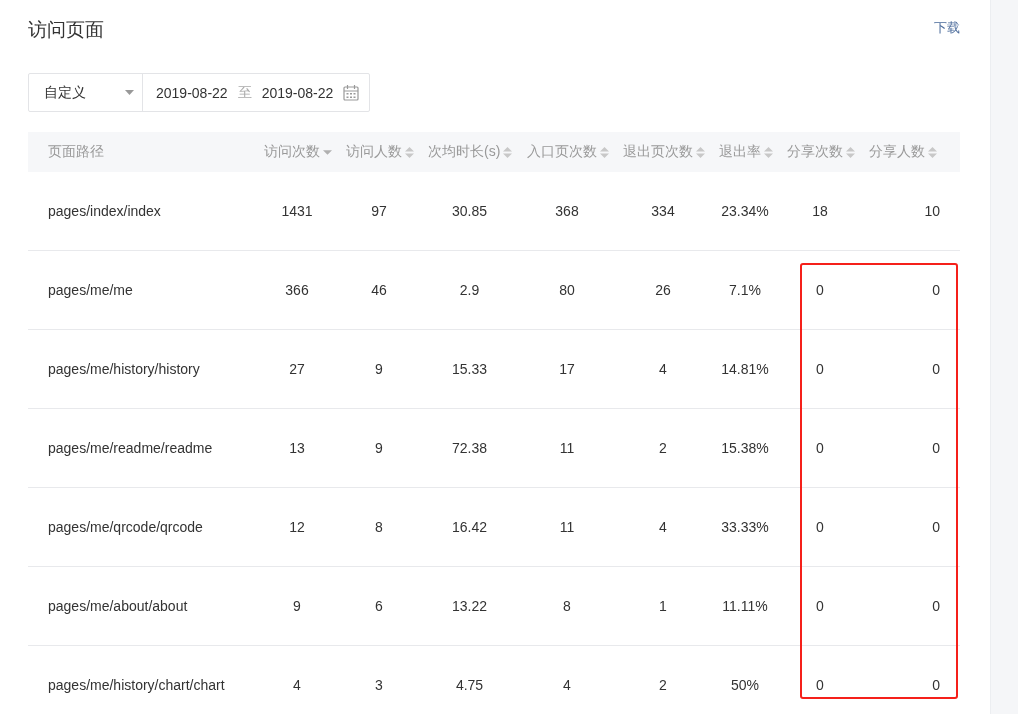 The width and height of the screenshot is (1018, 714). What do you see at coordinates (932, 211) in the screenshot?
I see `table-cell: 10` at bounding box center [932, 211].